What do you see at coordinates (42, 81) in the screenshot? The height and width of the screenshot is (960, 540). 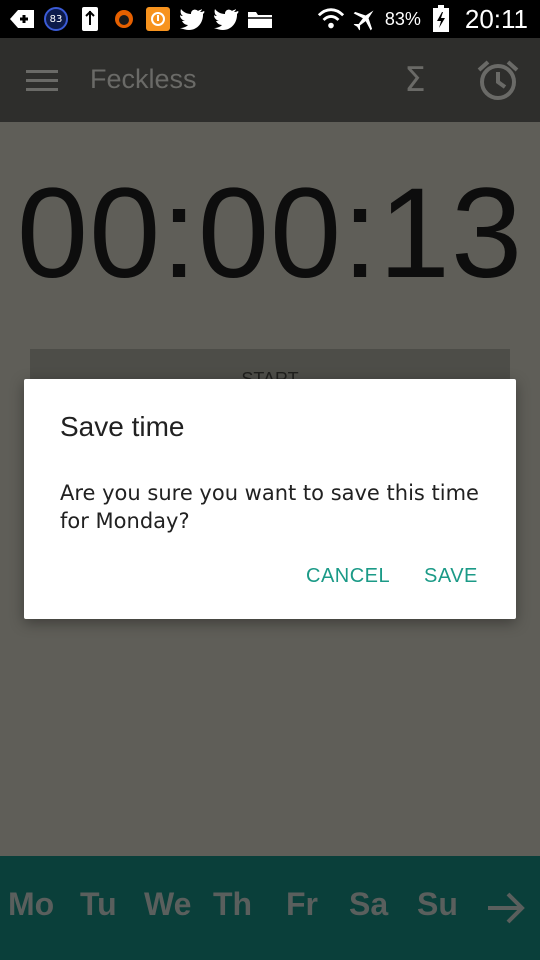 I see `menu-icon` at bounding box center [42, 81].